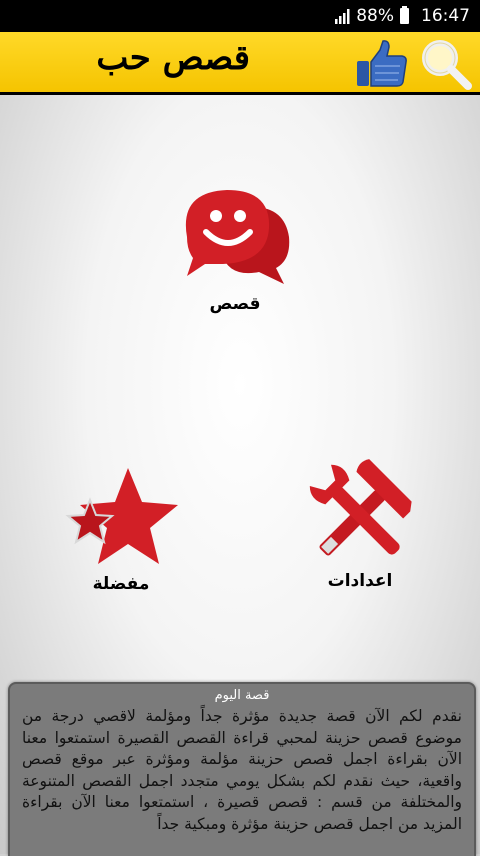  Describe the element at coordinates (404, 15) in the screenshot. I see `battery-icon` at that location.